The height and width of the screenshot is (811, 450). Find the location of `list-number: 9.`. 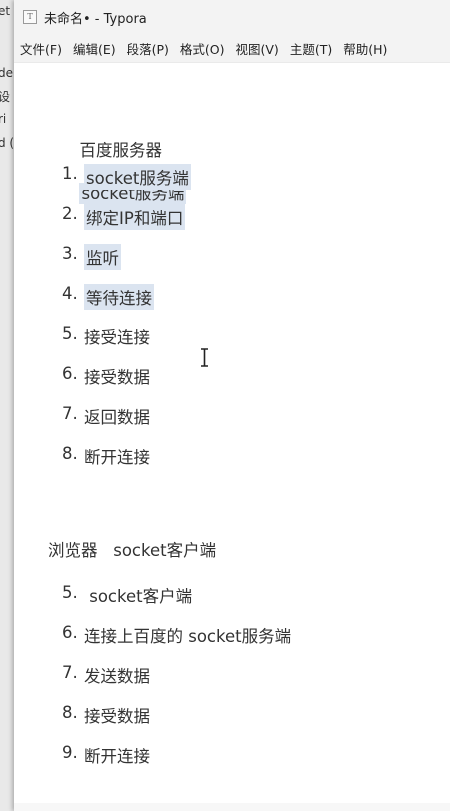

list-number: 9. is located at coordinates (70, 752).